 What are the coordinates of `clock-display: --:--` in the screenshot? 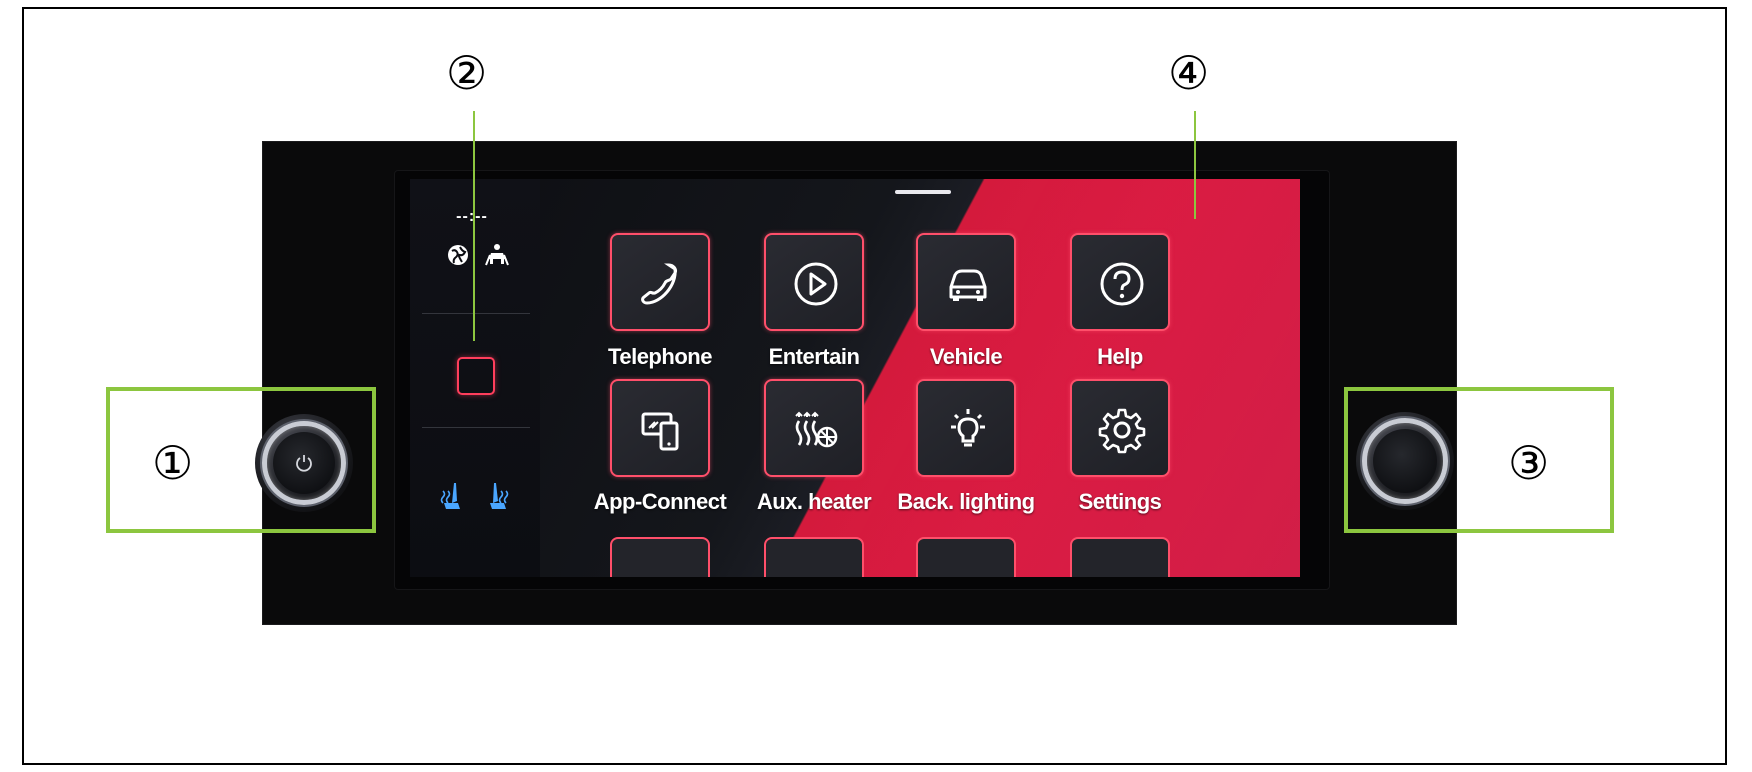 It's located at (472, 216).